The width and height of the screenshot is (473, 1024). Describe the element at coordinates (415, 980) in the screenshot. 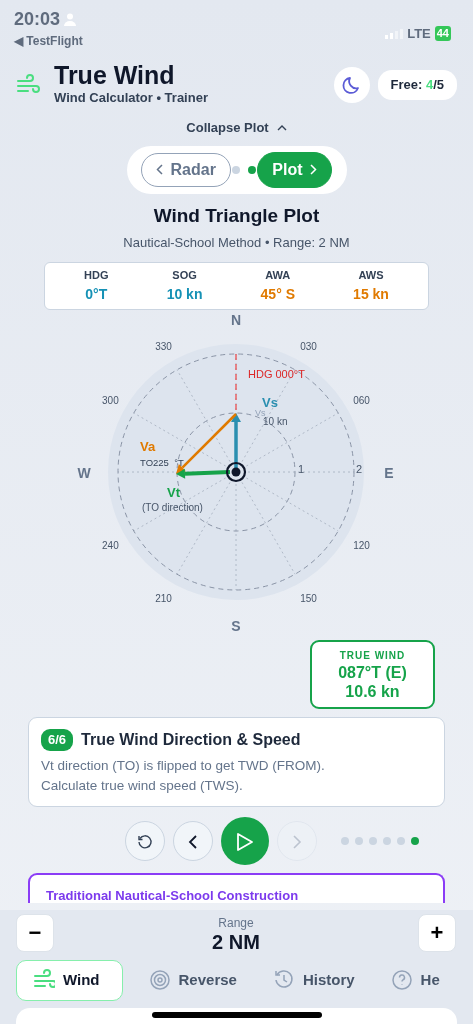

I see `tab: He` at that location.